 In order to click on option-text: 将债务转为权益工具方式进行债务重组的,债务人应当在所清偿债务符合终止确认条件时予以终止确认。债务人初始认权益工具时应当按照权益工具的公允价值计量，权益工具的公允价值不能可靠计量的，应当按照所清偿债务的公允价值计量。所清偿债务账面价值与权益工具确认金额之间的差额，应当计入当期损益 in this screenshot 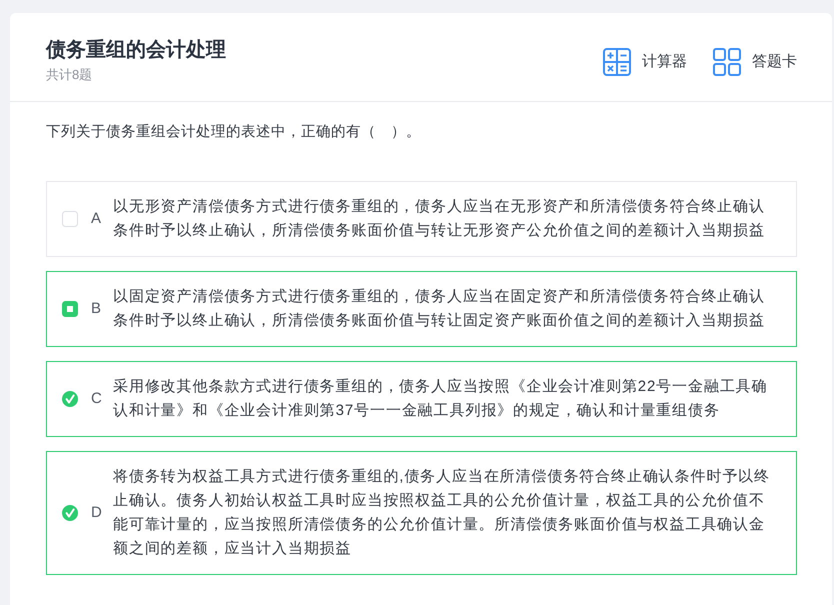, I will do `click(442, 513)`.